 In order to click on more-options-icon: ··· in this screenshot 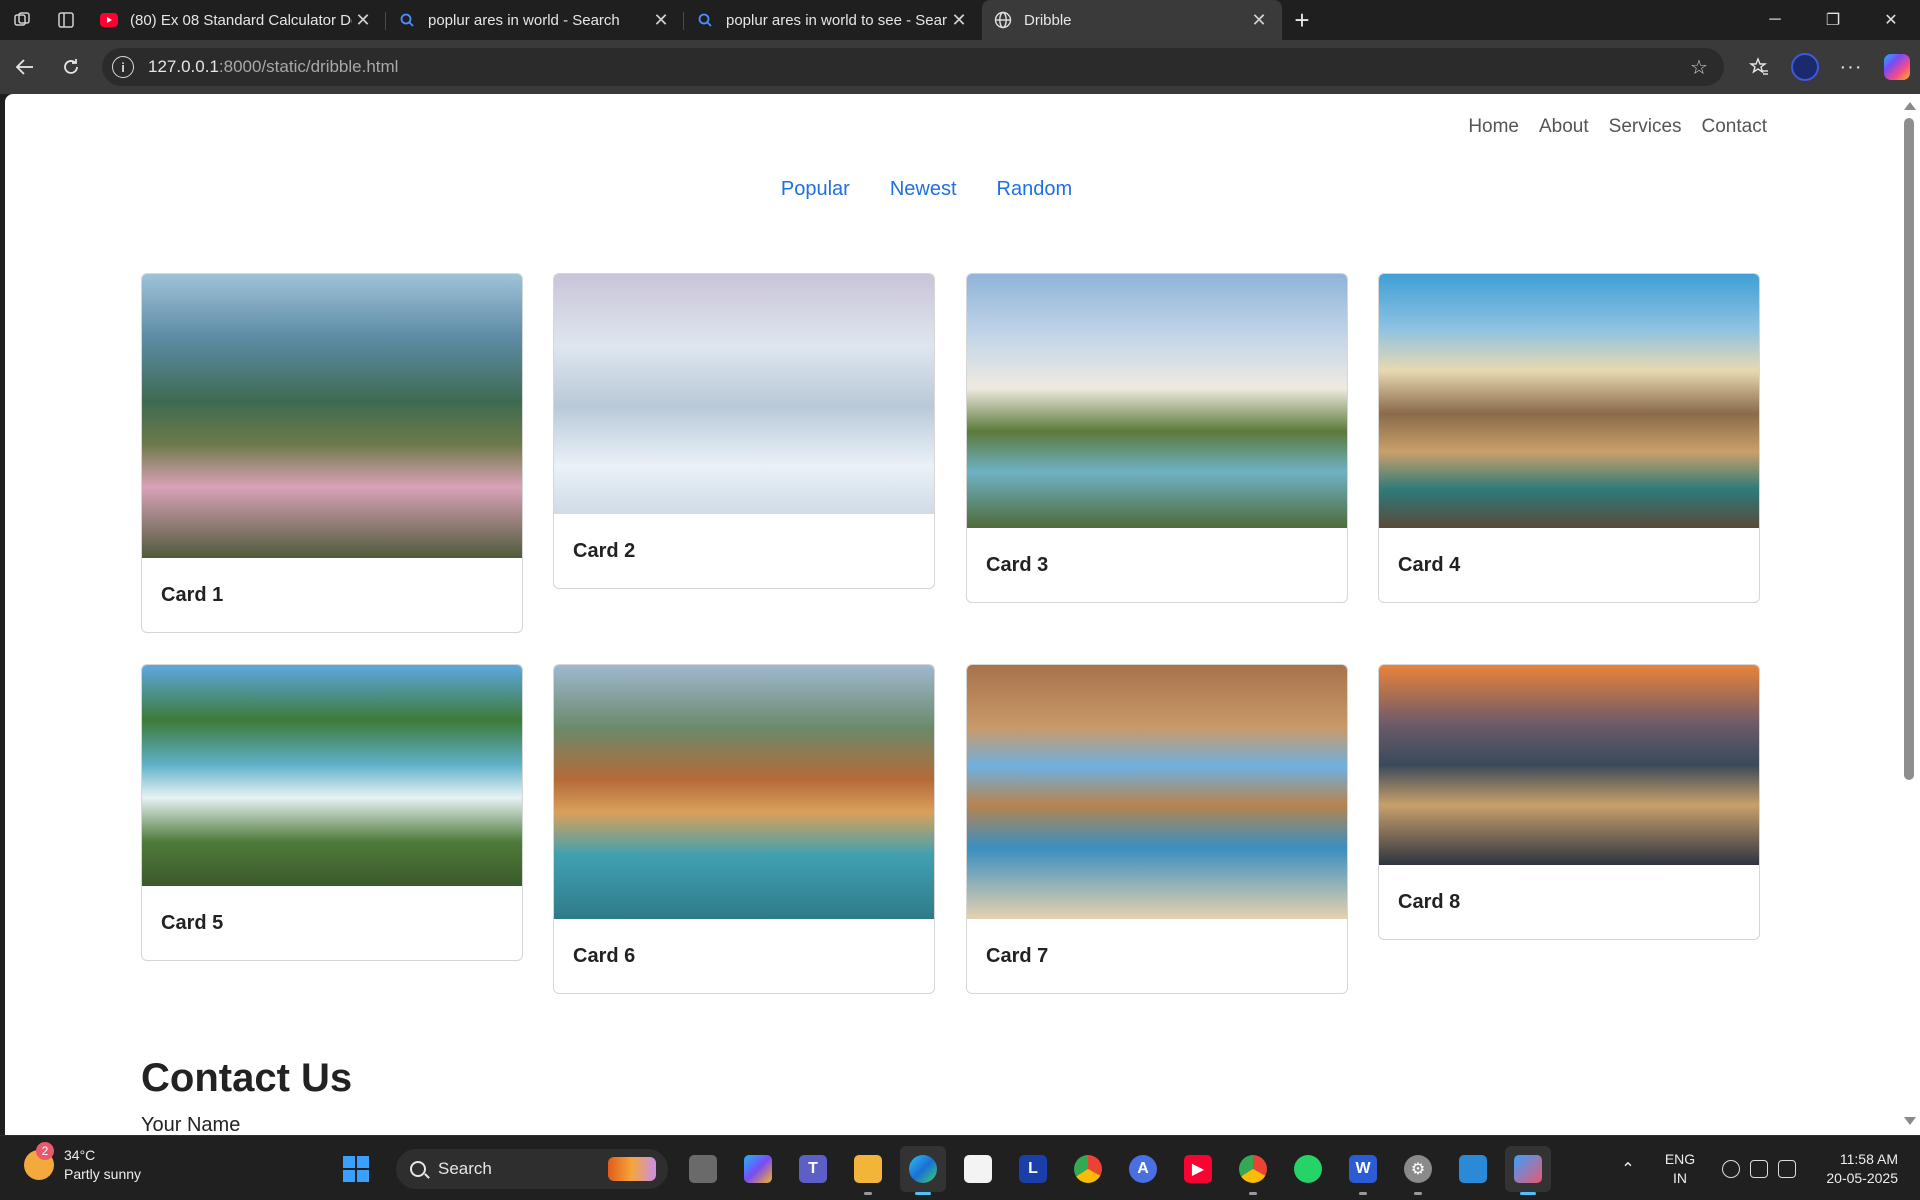, I will do `click(1851, 67)`.